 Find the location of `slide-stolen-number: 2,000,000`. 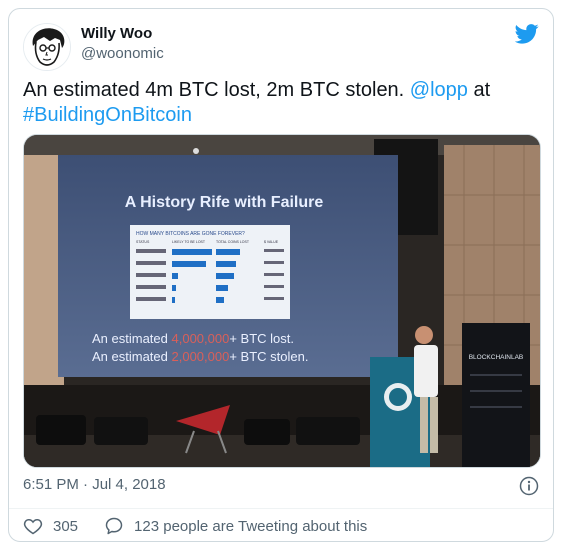

slide-stolen-number: 2,000,000 is located at coordinates (201, 356).